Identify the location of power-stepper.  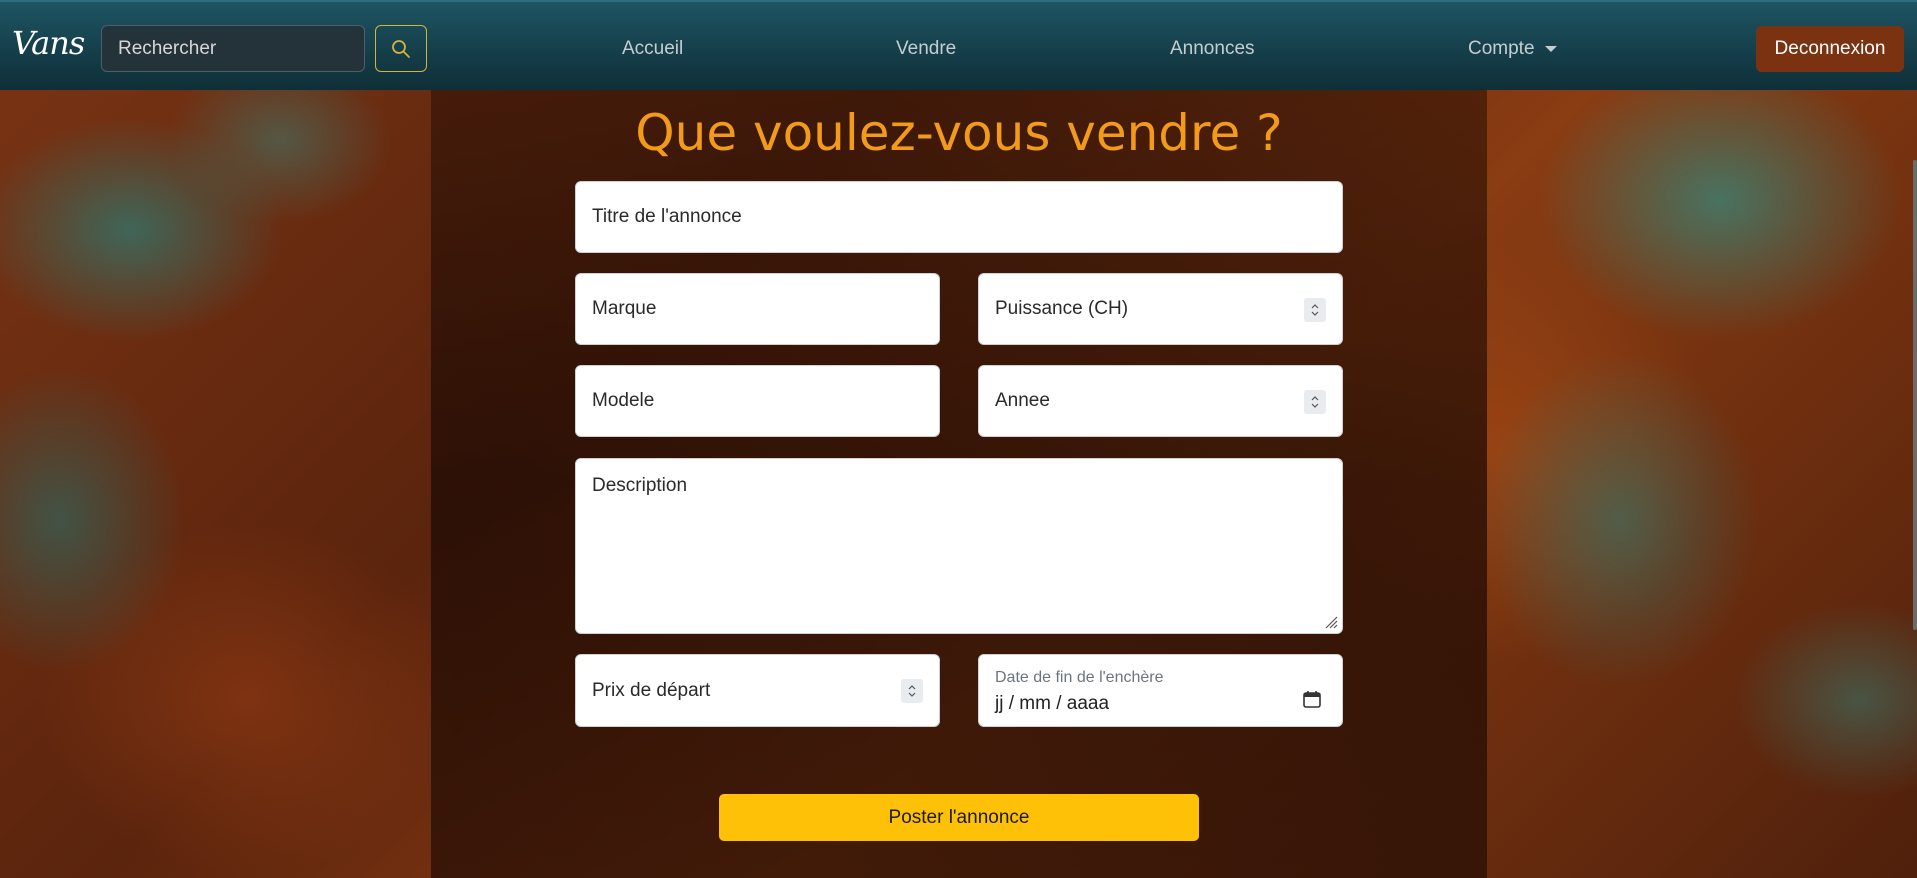
(1315, 310).